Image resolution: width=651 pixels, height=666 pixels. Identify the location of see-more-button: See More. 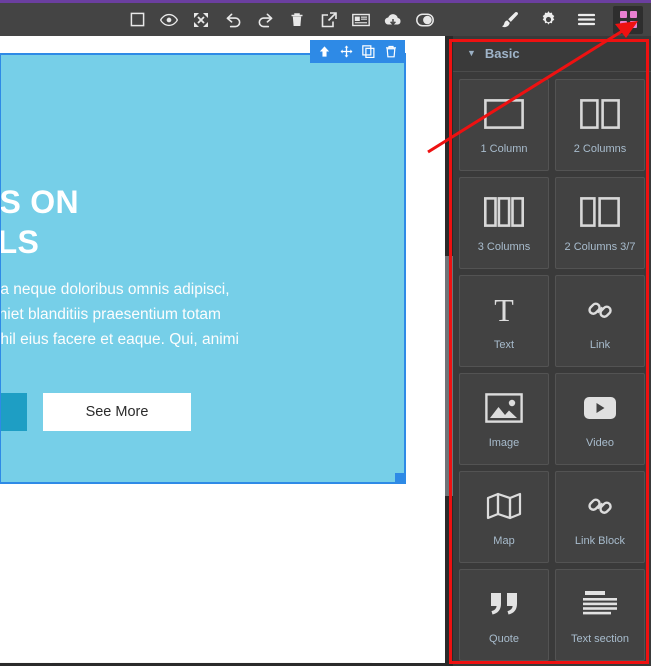
(117, 412).